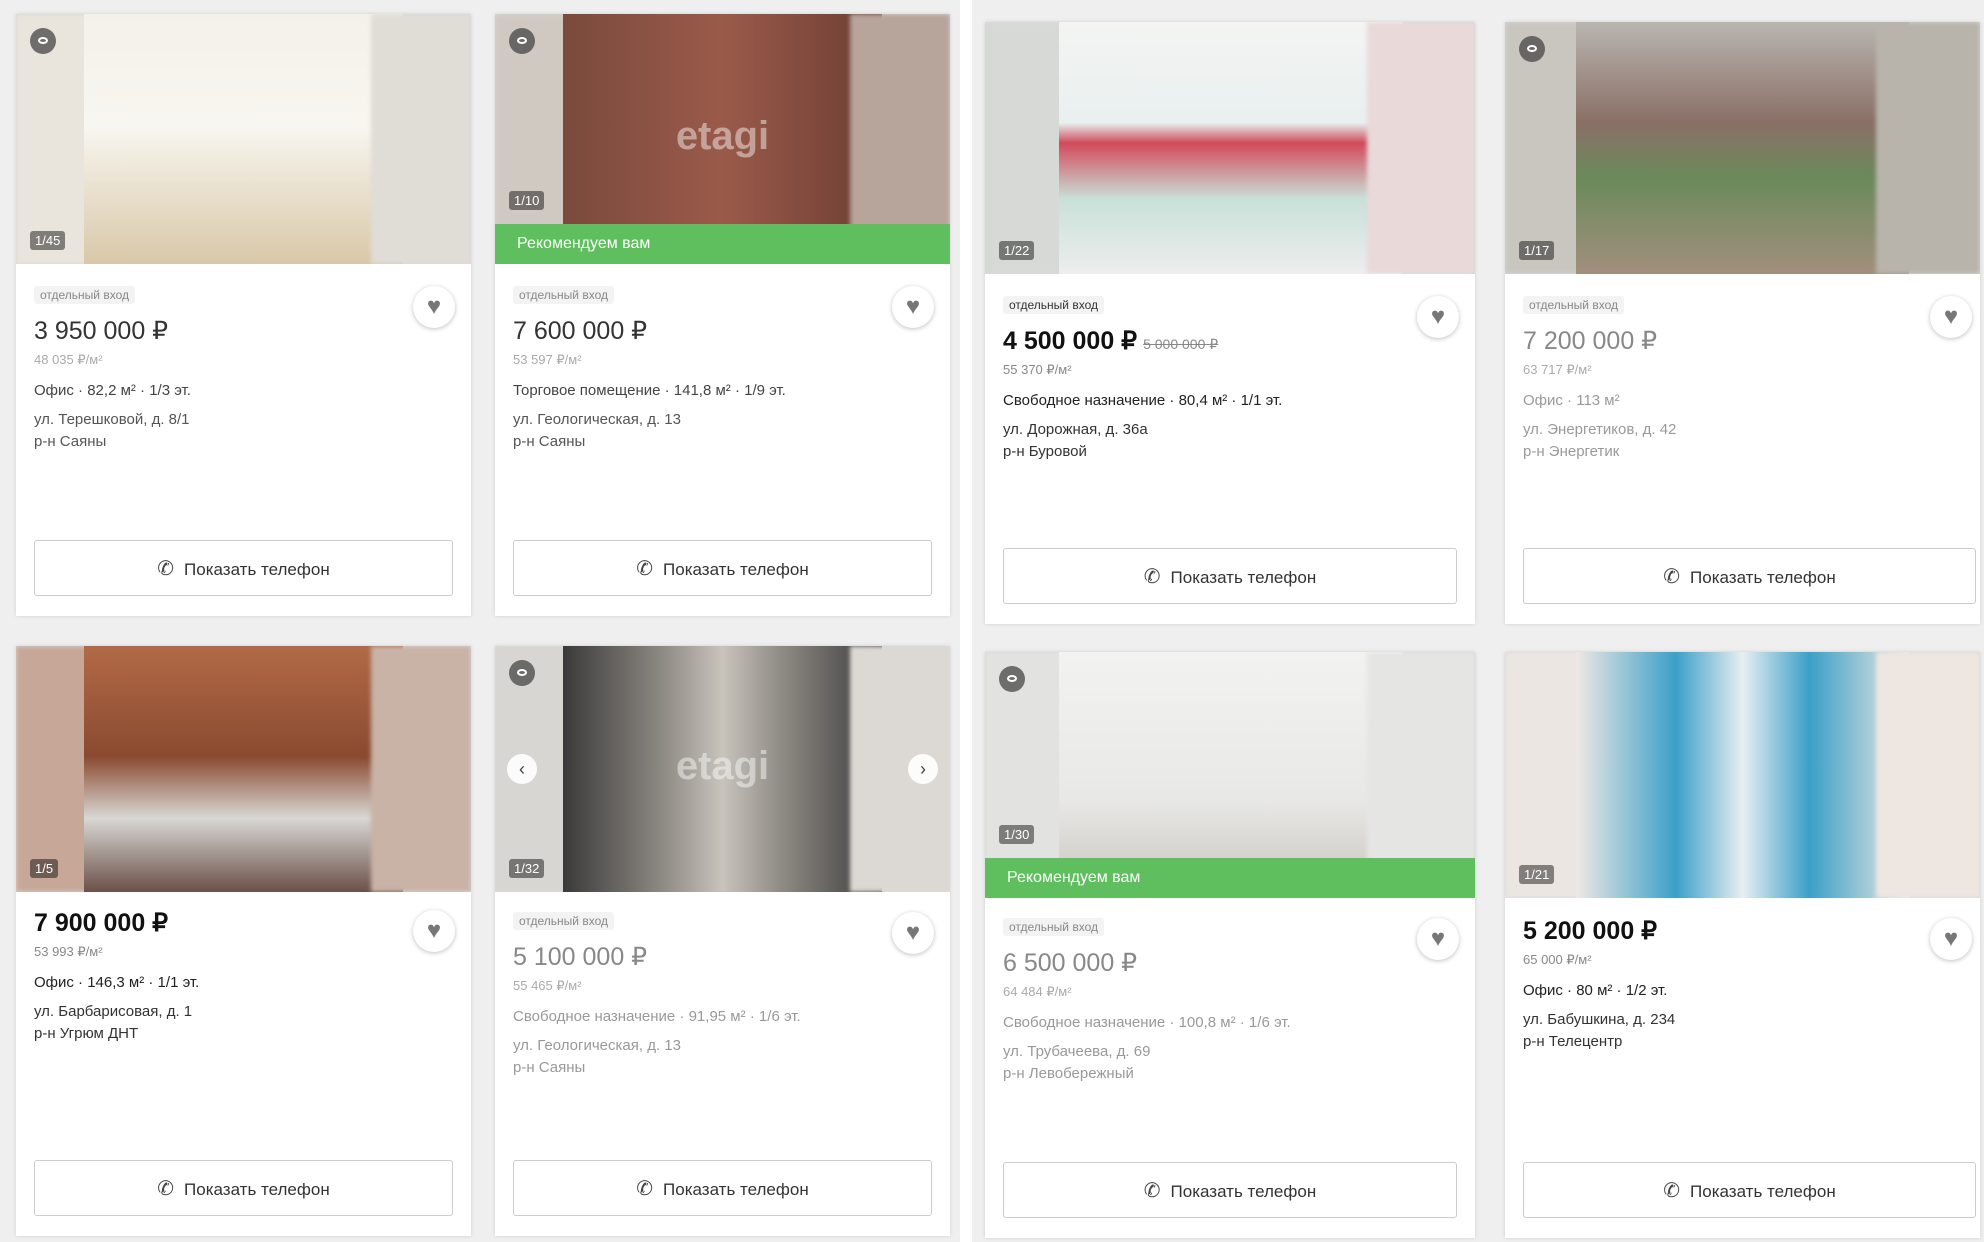 The height and width of the screenshot is (1242, 1984). I want to click on chevron-left-icon: ‹, so click(522, 769).